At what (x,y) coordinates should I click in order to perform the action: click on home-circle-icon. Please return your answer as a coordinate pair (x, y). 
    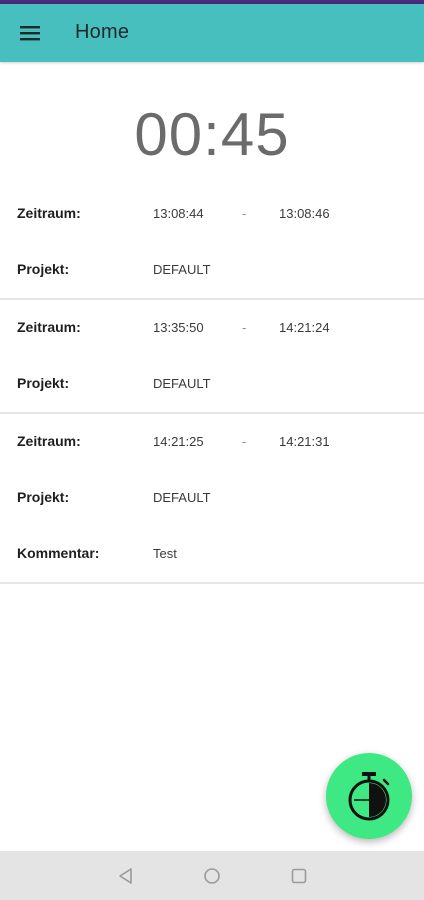
    Looking at the image, I should click on (212, 876).